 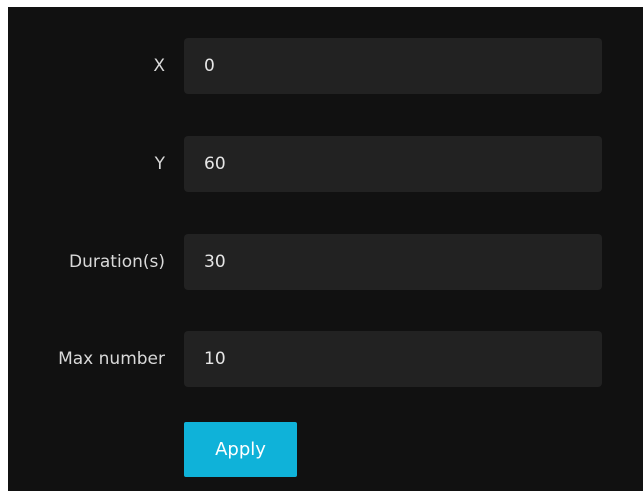 What do you see at coordinates (159, 164) in the screenshot?
I see `y-label: Y` at bounding box center [159, 164].